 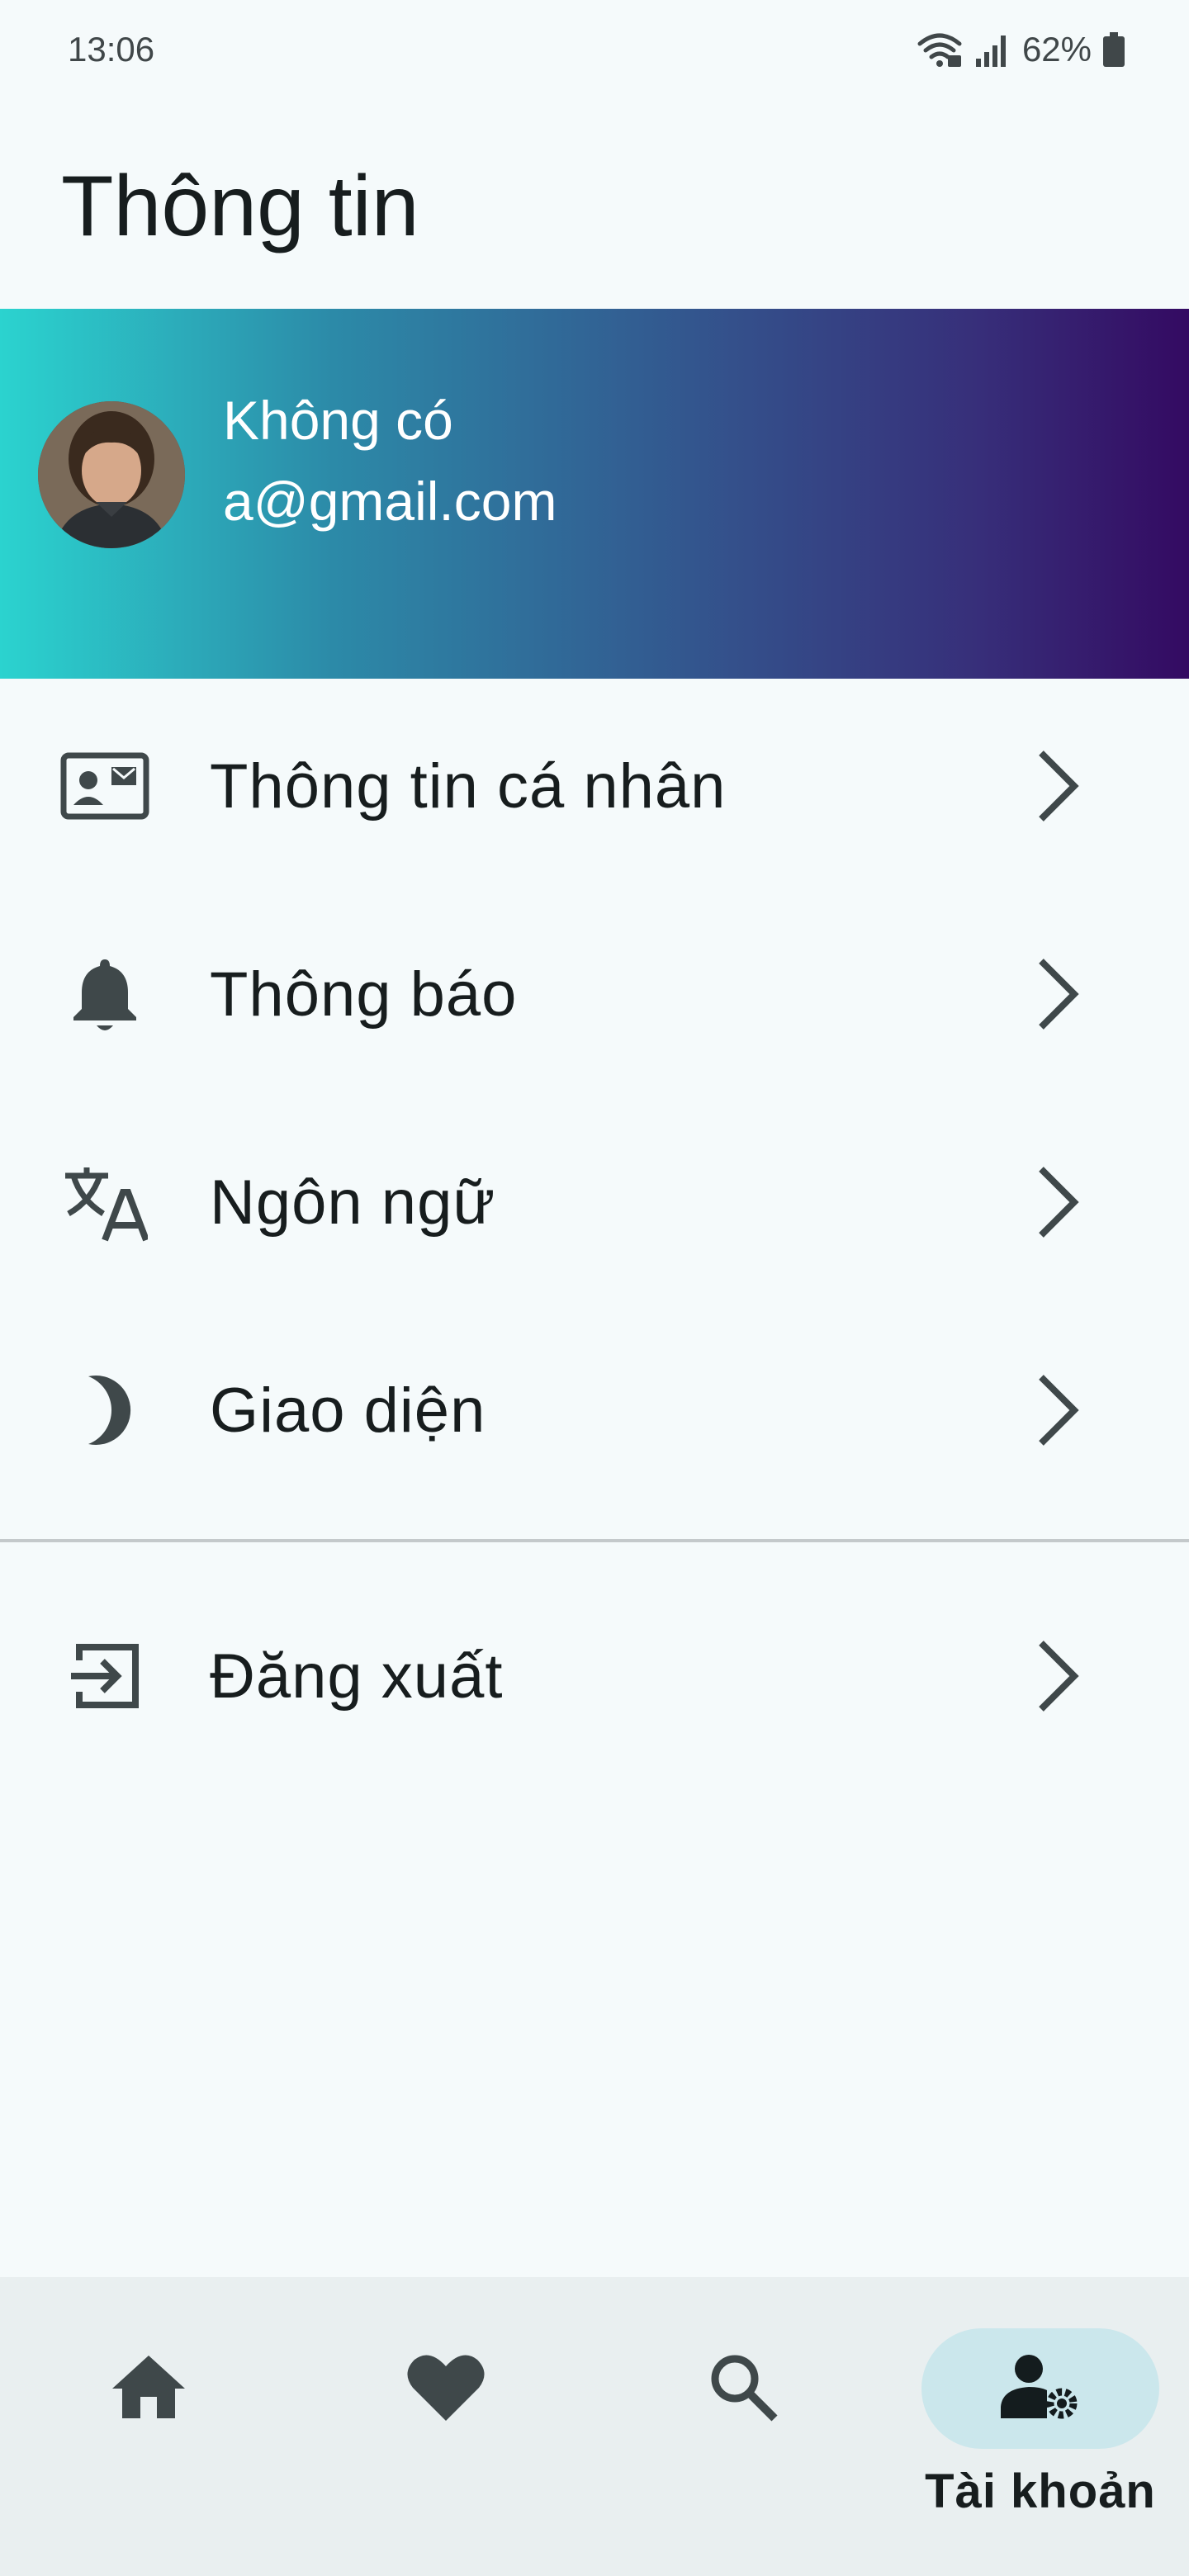 What do you see at coordinates (390, 501) in the screenshot?
I see `profile-email: a@gmail.com` at bounding box center [390, 501].